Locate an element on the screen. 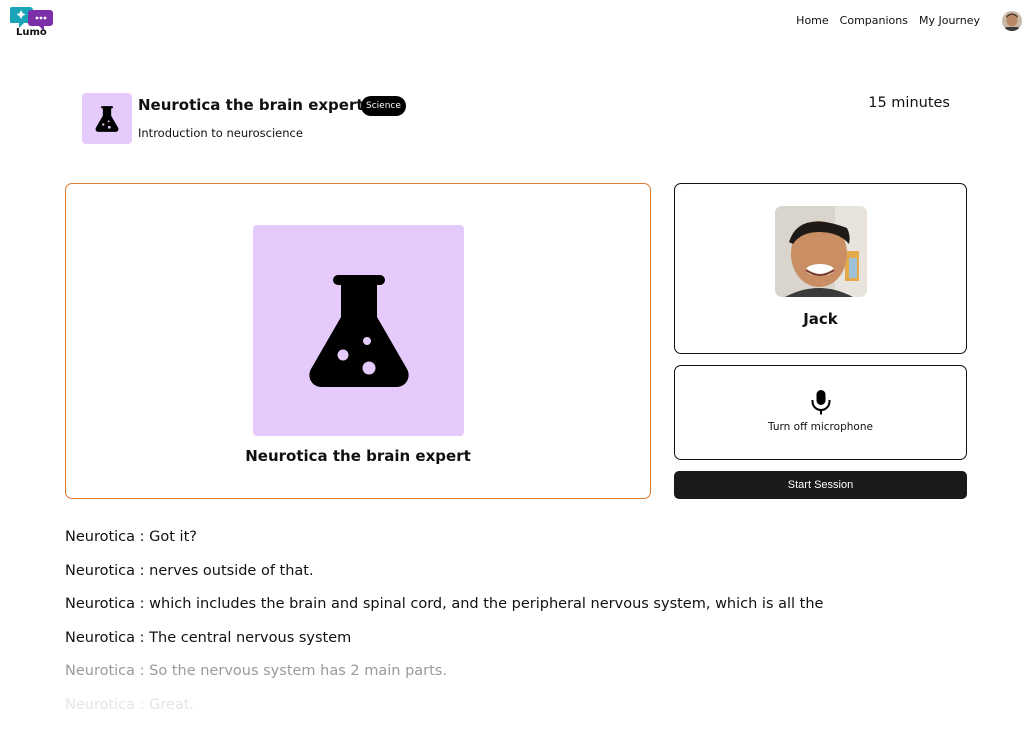 The height and width of the screenshot is (732, 1033). transcript-line: Neurotica : Great. is located at coordinates (130, 704).